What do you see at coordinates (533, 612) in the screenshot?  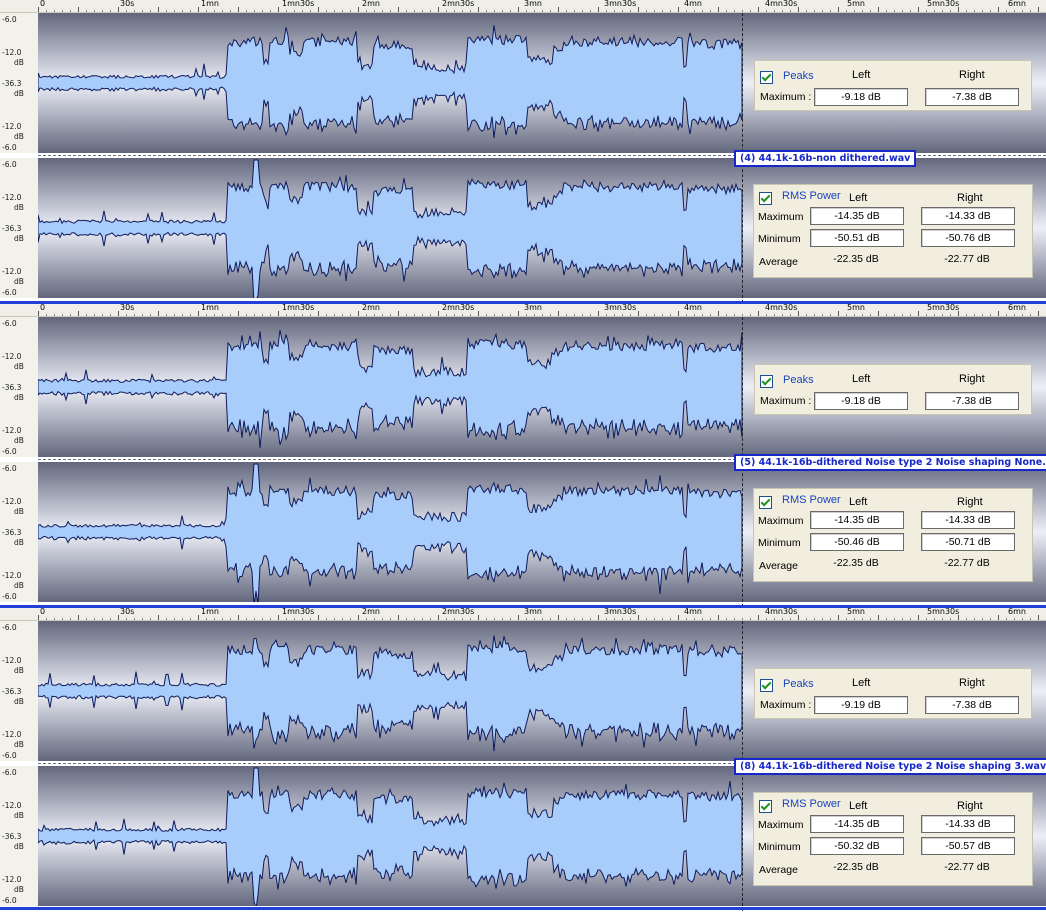 I see `ruler-label: 3mn` at bounding box center [533, 612].